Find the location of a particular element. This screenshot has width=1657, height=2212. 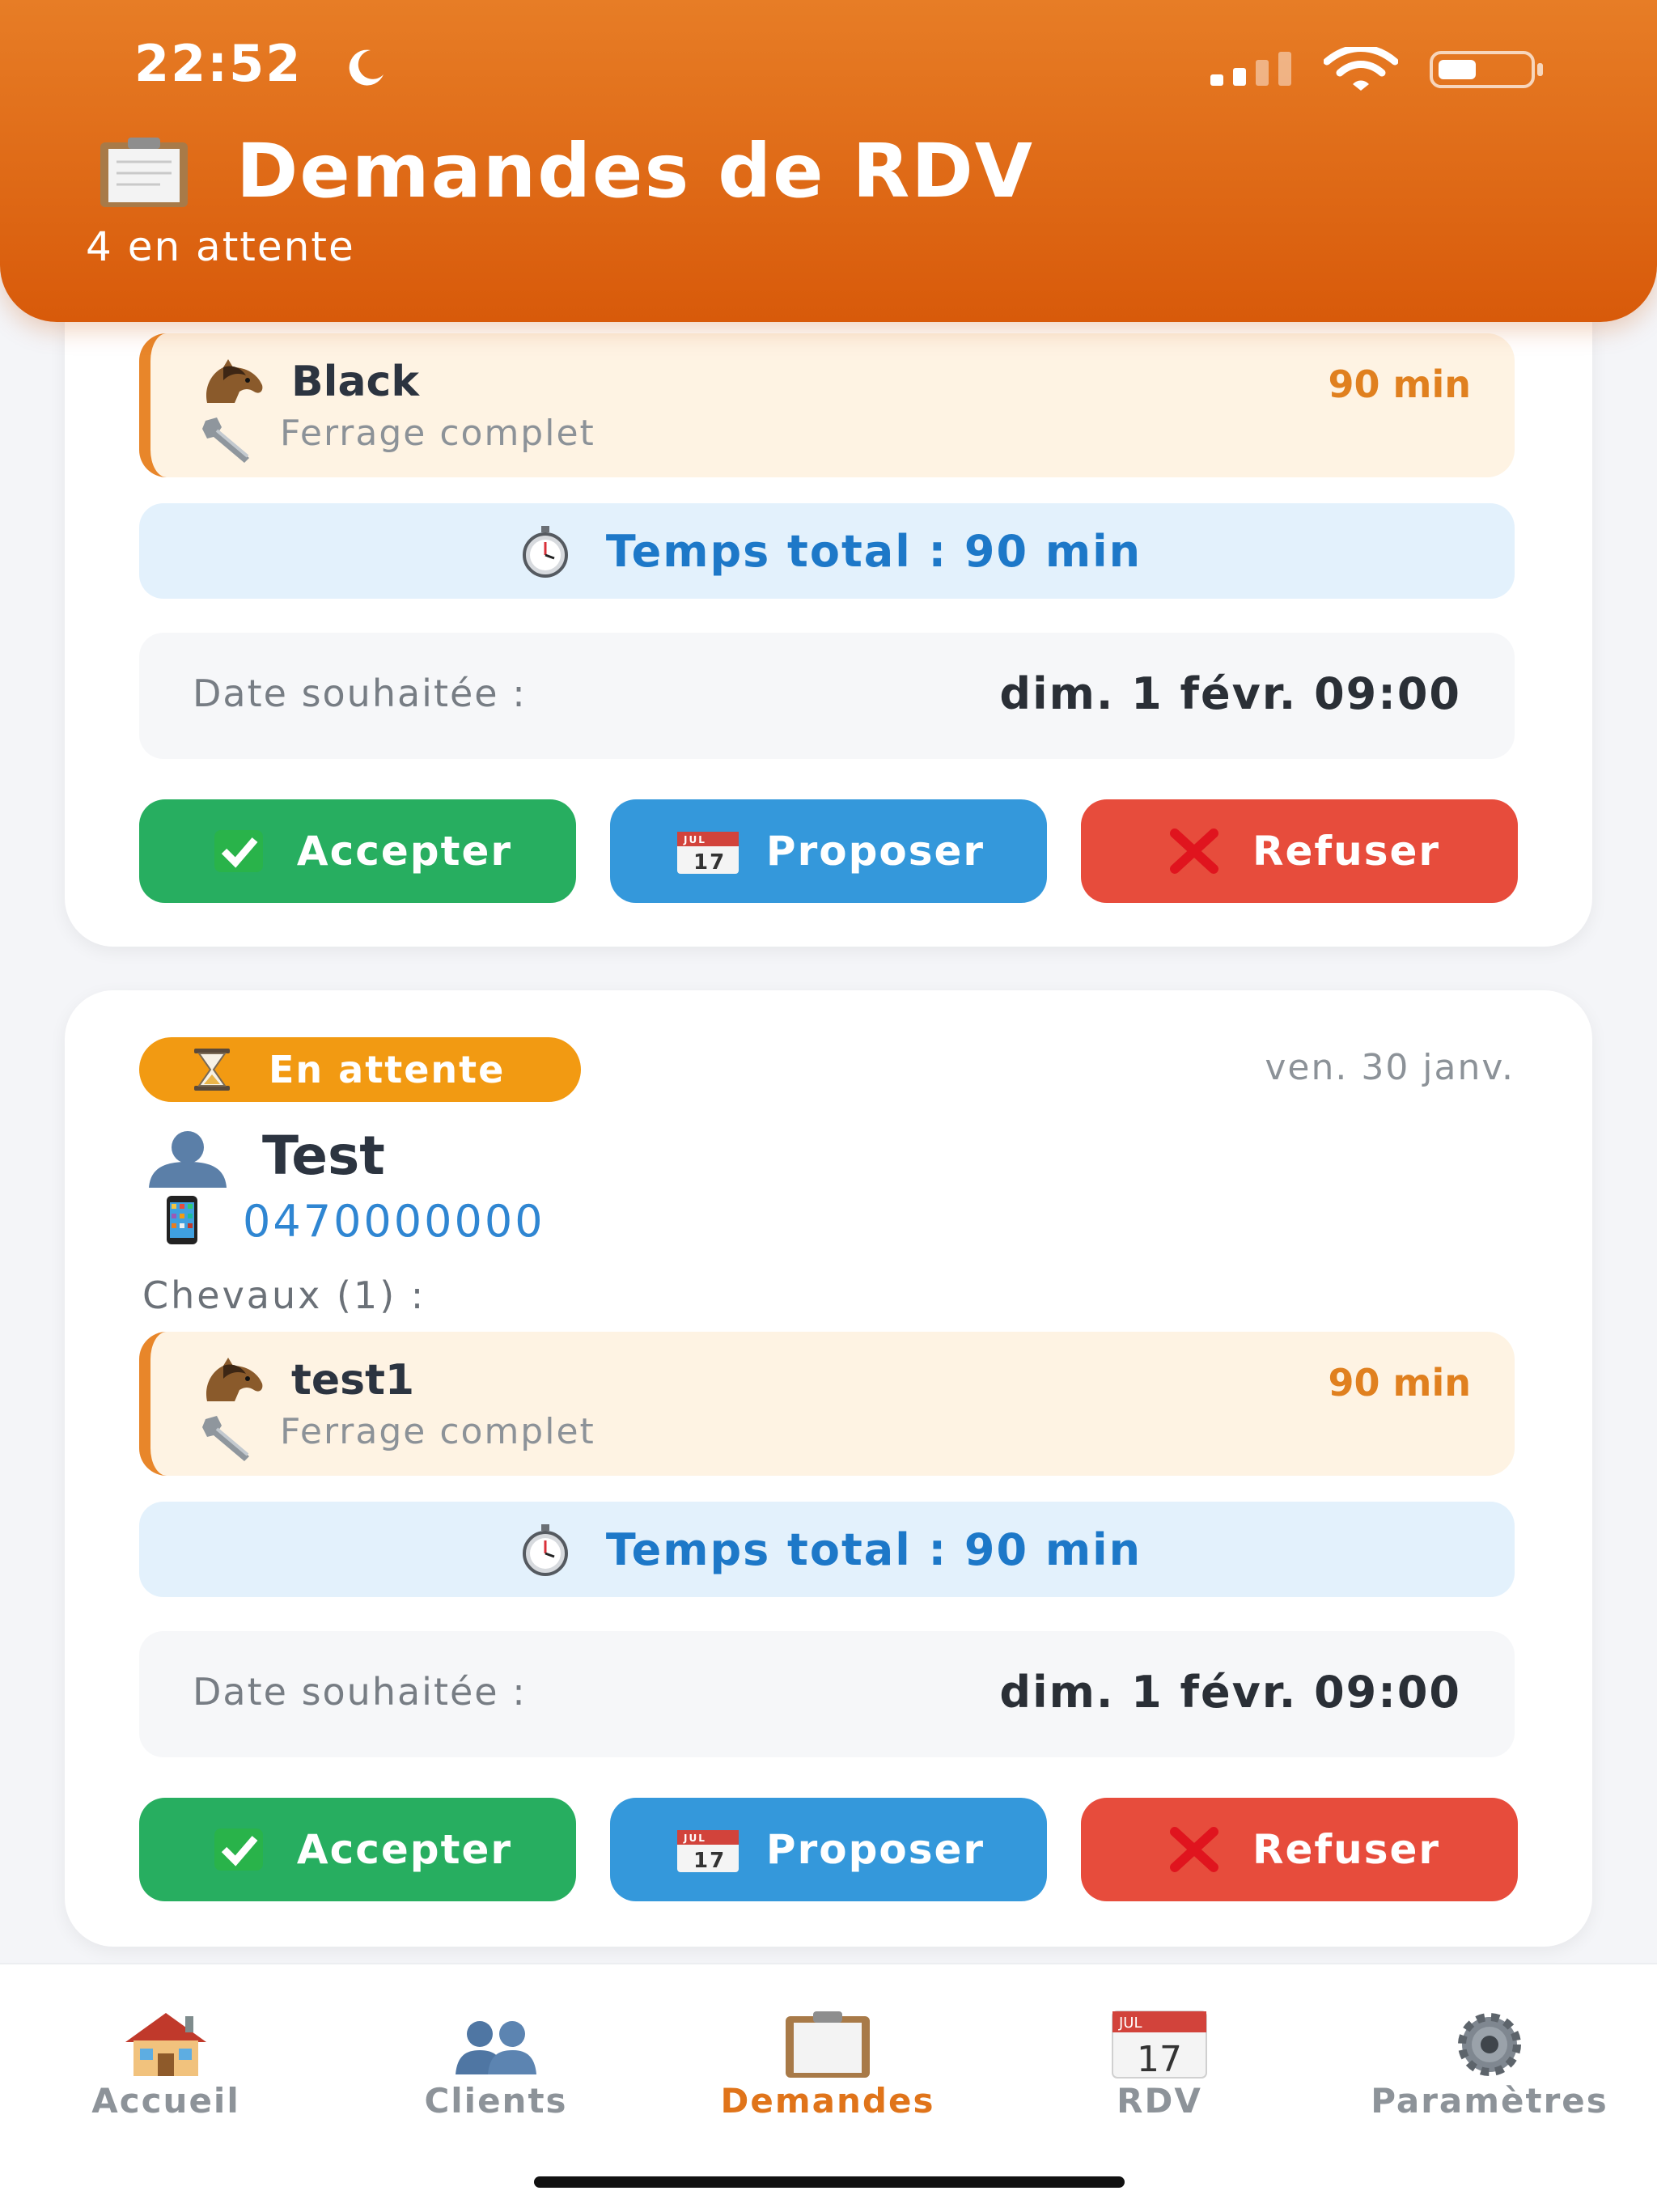

battery-icon is located at coordinates (1486, 69).